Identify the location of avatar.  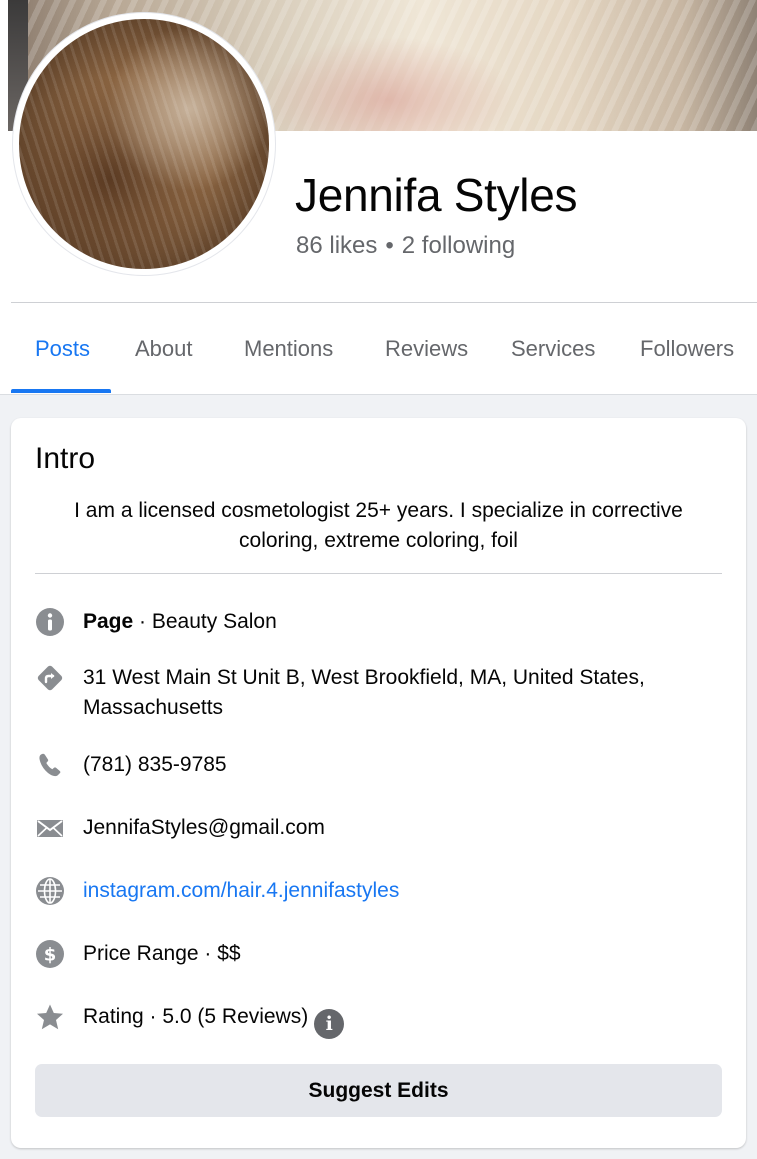
(144, 144).